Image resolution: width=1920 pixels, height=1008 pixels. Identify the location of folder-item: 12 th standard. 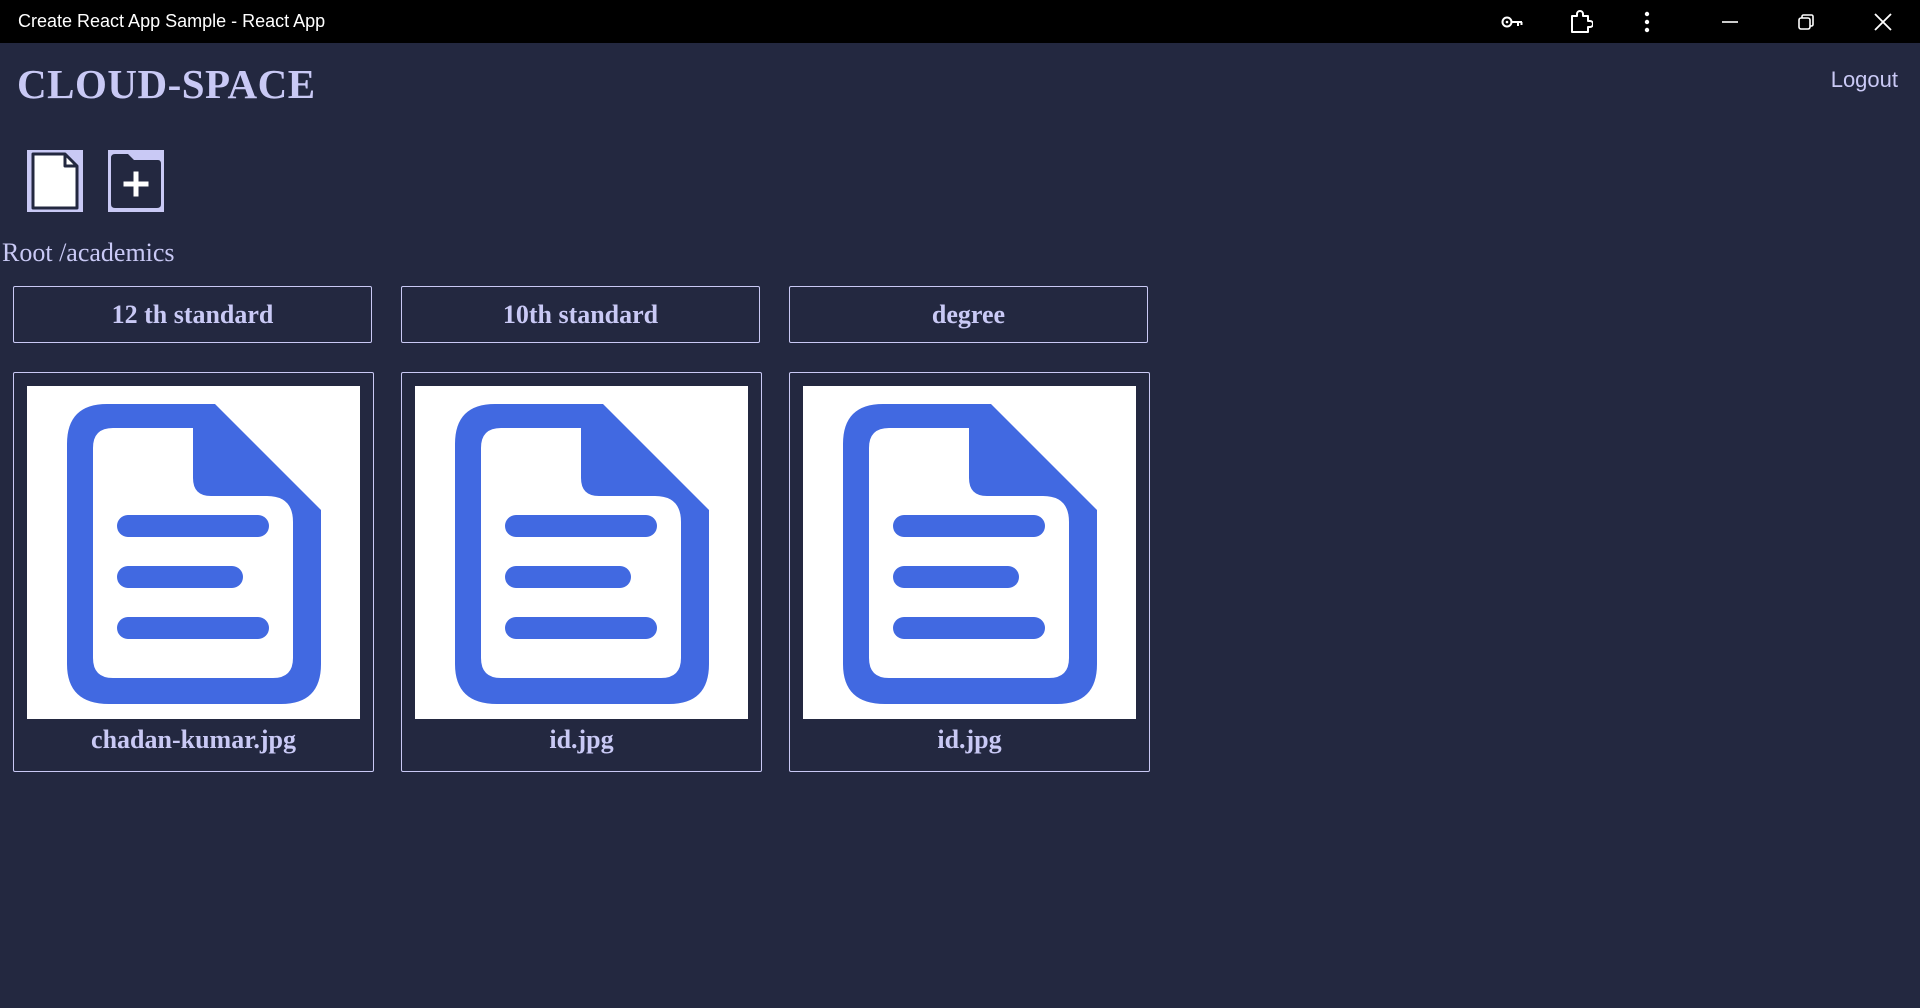
(192, 314).